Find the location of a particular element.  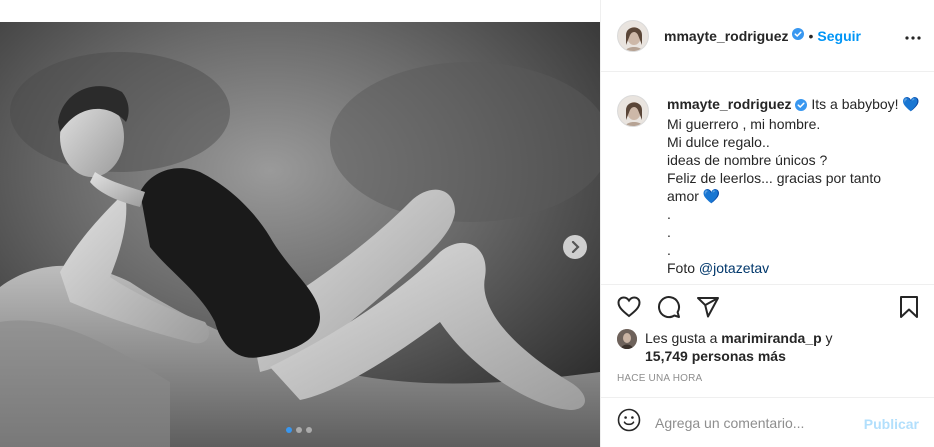

comment-bubble-icon is located at coordinates (669, 309).